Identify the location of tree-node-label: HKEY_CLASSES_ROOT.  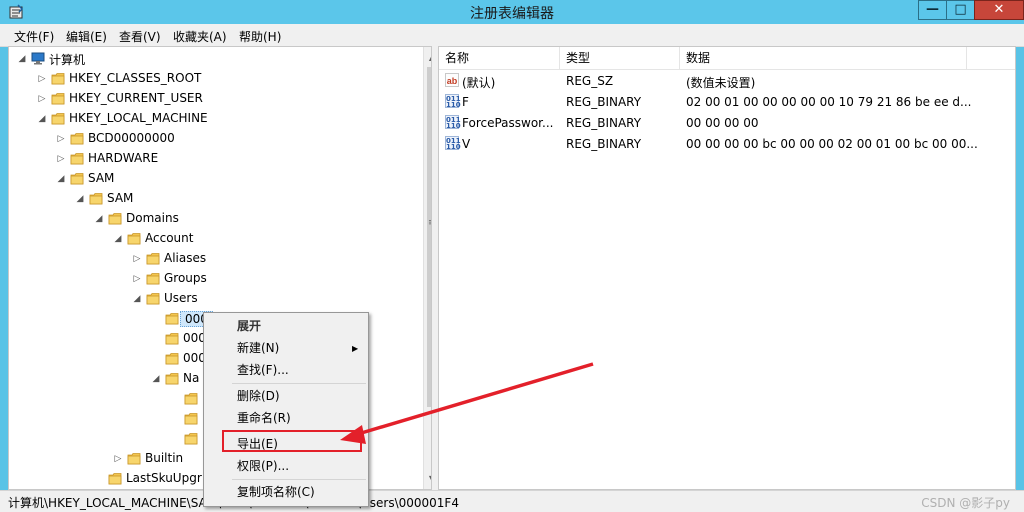
(135, 78).